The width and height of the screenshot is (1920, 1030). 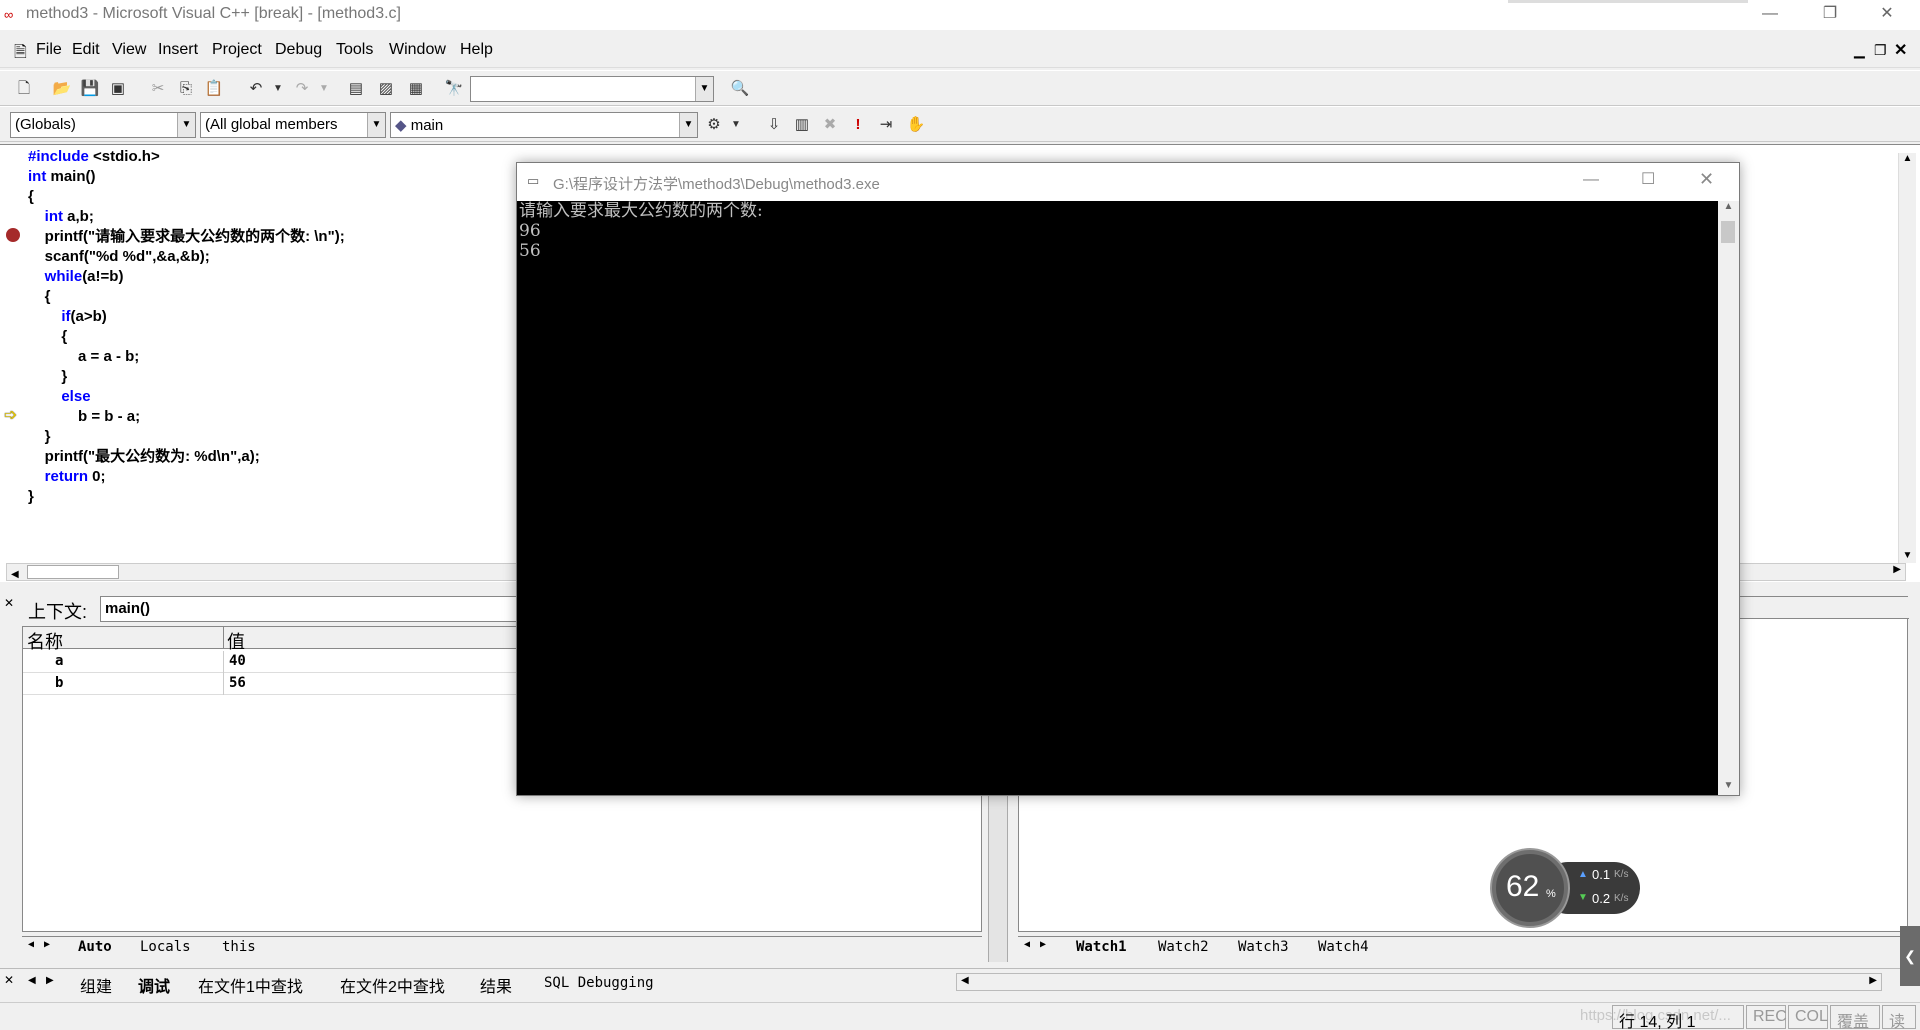 I want to click on compile-icon: ⇩, so click(x=774, y=125).